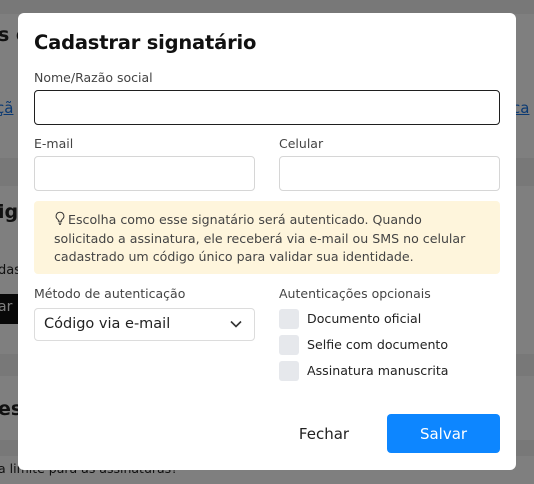 This screenshot has width=534, height=484. I want to click on save-button: Salvar, so click(443, 433).